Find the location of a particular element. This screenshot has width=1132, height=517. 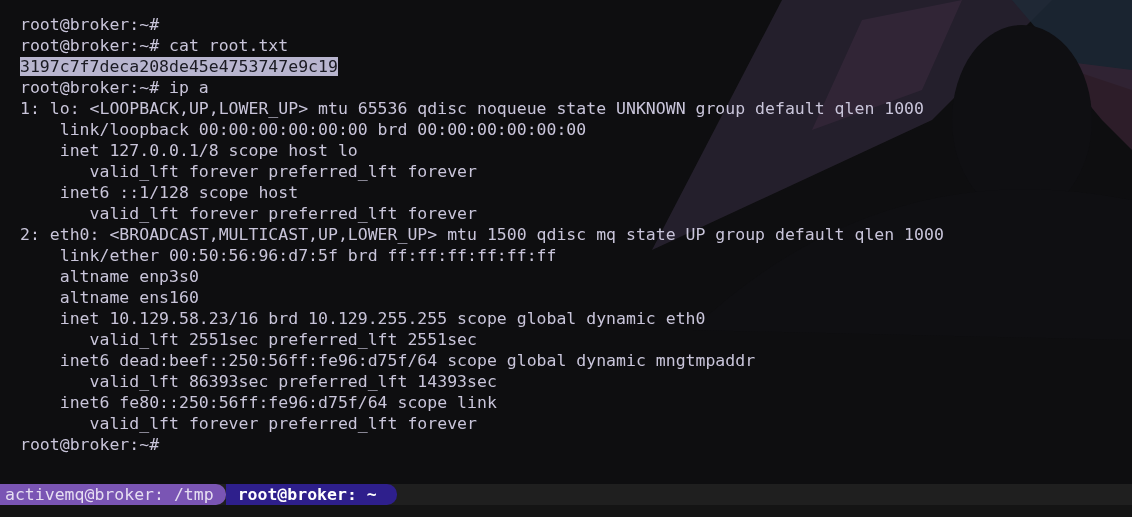

terminal-line: inet 10.129.58.23/16 brd 10.129.255.255 scope global dynamic eth0 is located at coordinates (382, 318).